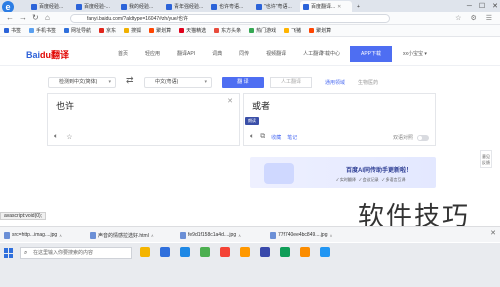  Describe the element at coordinates (335, 82) in the screenshot. I see `domain-general-link: 通用领域` at that location.